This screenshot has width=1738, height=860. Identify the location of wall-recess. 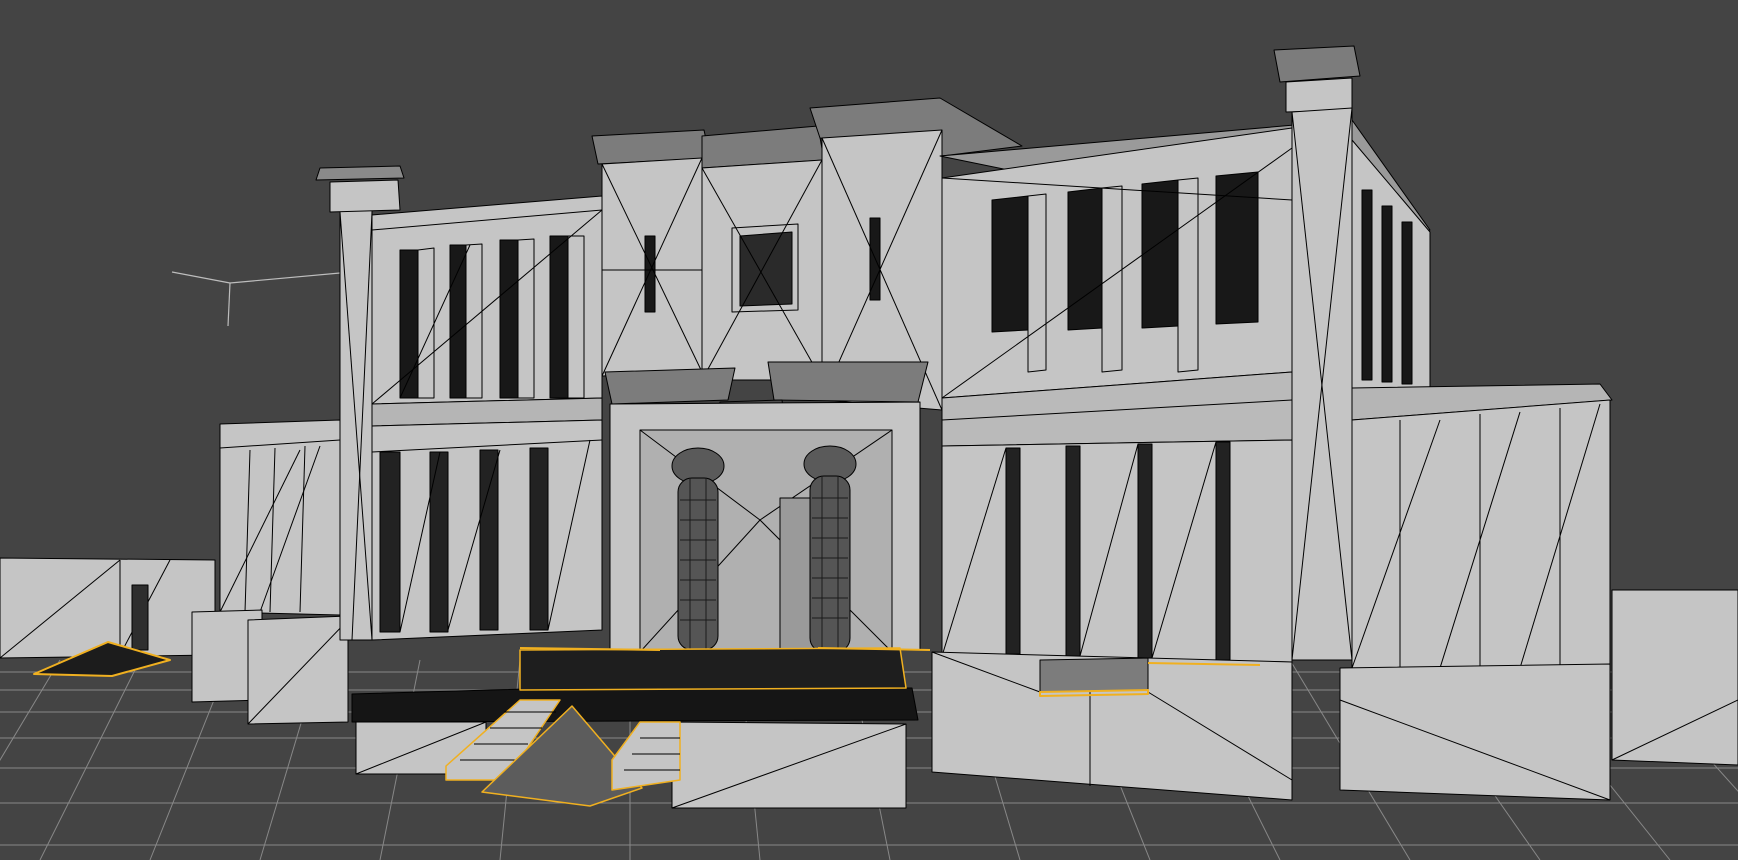
(140, 617).